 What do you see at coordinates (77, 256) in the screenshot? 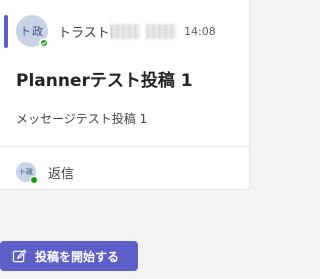
I see `new-post-label: 投稿を開始する` at bounding box center [77, 256].